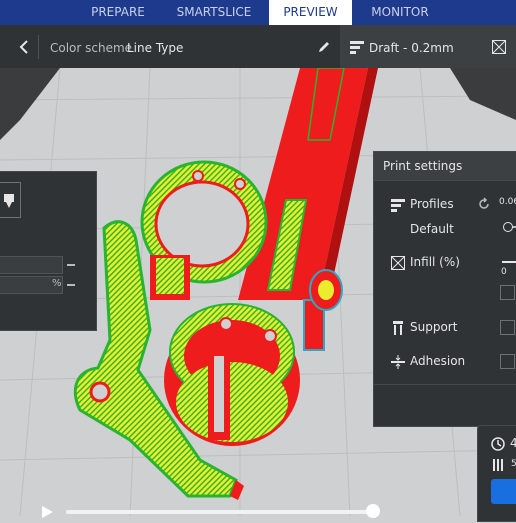  I want to click on tab-prepare: PREPARE, so click(118, 12).